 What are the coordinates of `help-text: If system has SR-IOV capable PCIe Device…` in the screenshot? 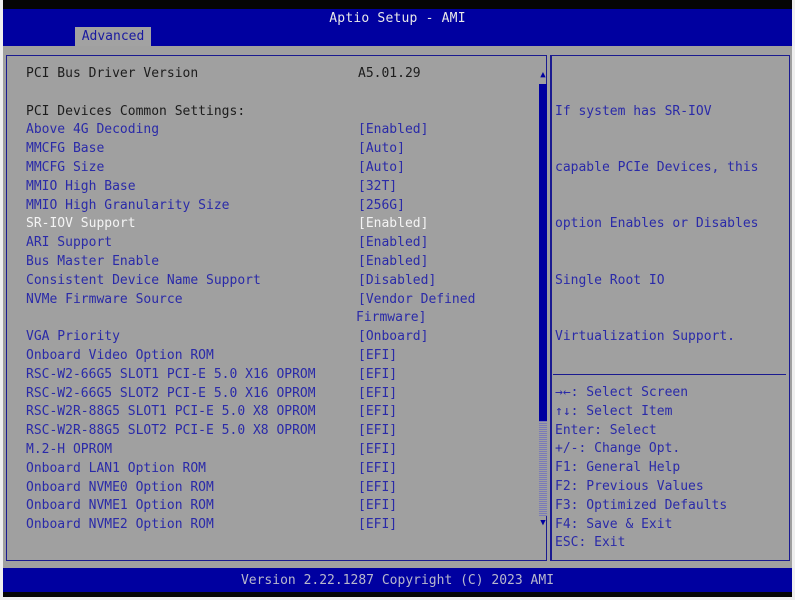 It's located at (670, 215).